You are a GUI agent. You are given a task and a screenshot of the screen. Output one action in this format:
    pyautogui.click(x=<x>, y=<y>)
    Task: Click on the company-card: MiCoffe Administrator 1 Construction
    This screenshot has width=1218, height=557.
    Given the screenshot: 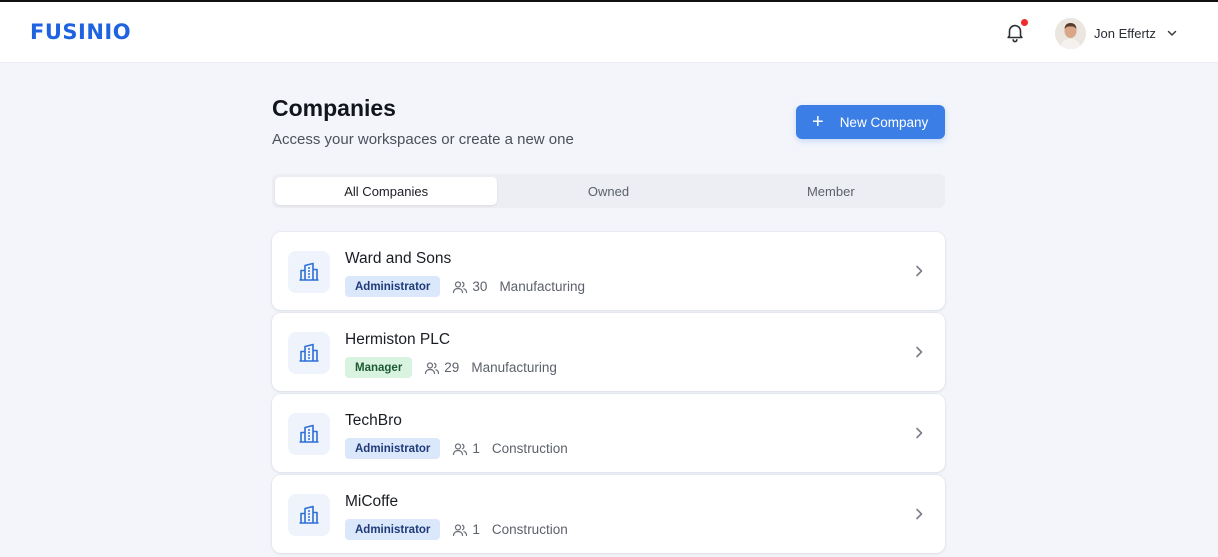 What is the action you would take?
    pyautogui.click(x=608, y=514)
    